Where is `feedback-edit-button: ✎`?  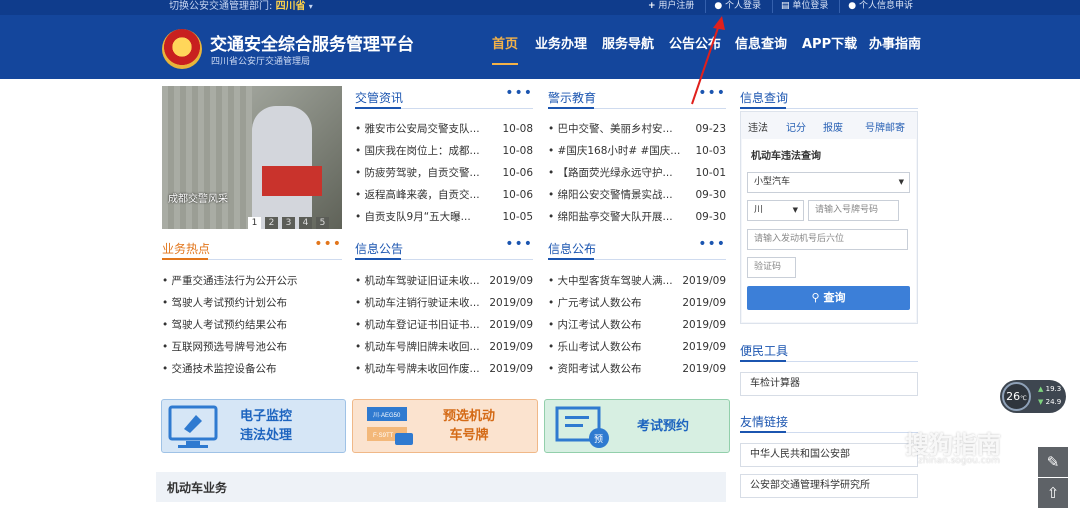
feedback-edit-button: ✎ is located at coordinates (1053, 462).